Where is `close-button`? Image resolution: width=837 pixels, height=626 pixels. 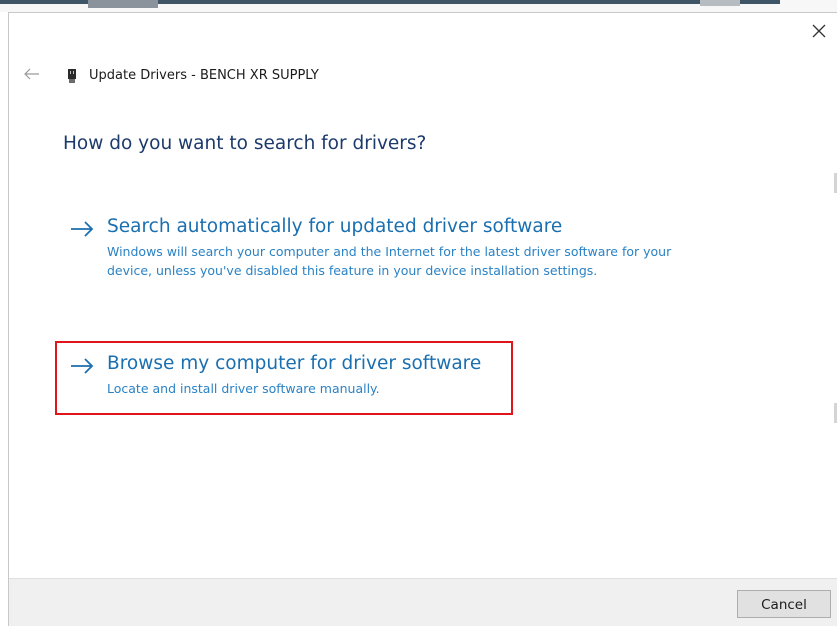 close-button is located at coordinates (819, 31).